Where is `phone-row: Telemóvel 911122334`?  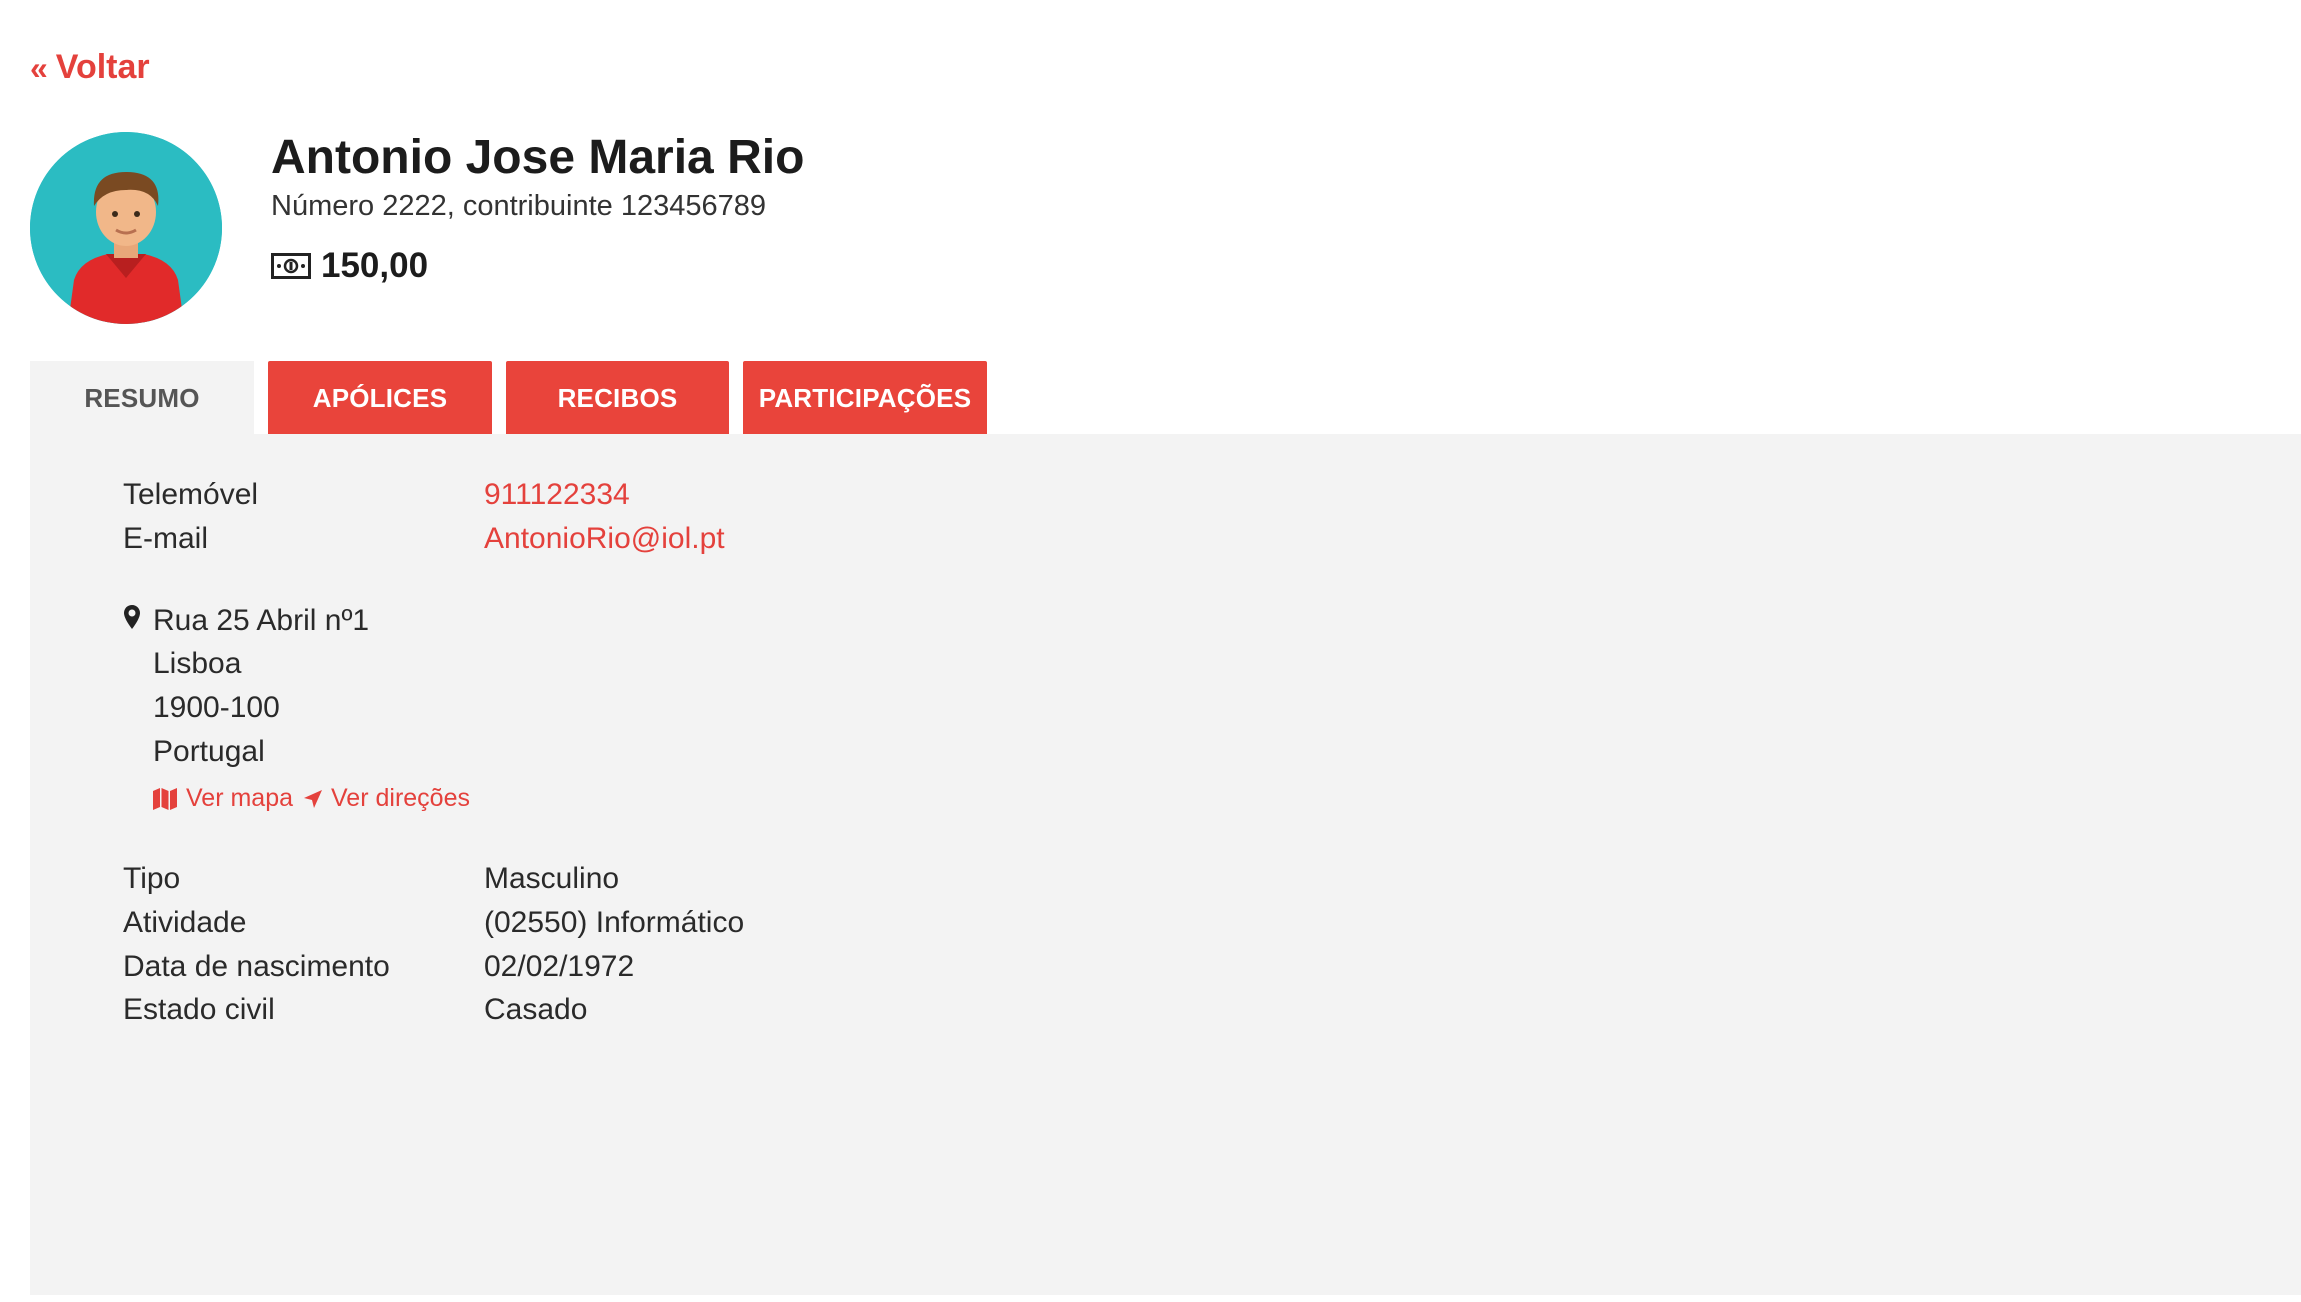 phone-row: Telemóvel 911122334 is located at coordinates (376, 495).